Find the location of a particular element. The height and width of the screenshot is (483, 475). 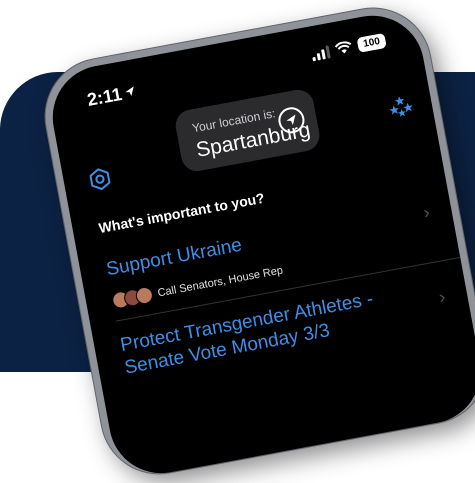

stars-icon is located at coordinates (401, 107).